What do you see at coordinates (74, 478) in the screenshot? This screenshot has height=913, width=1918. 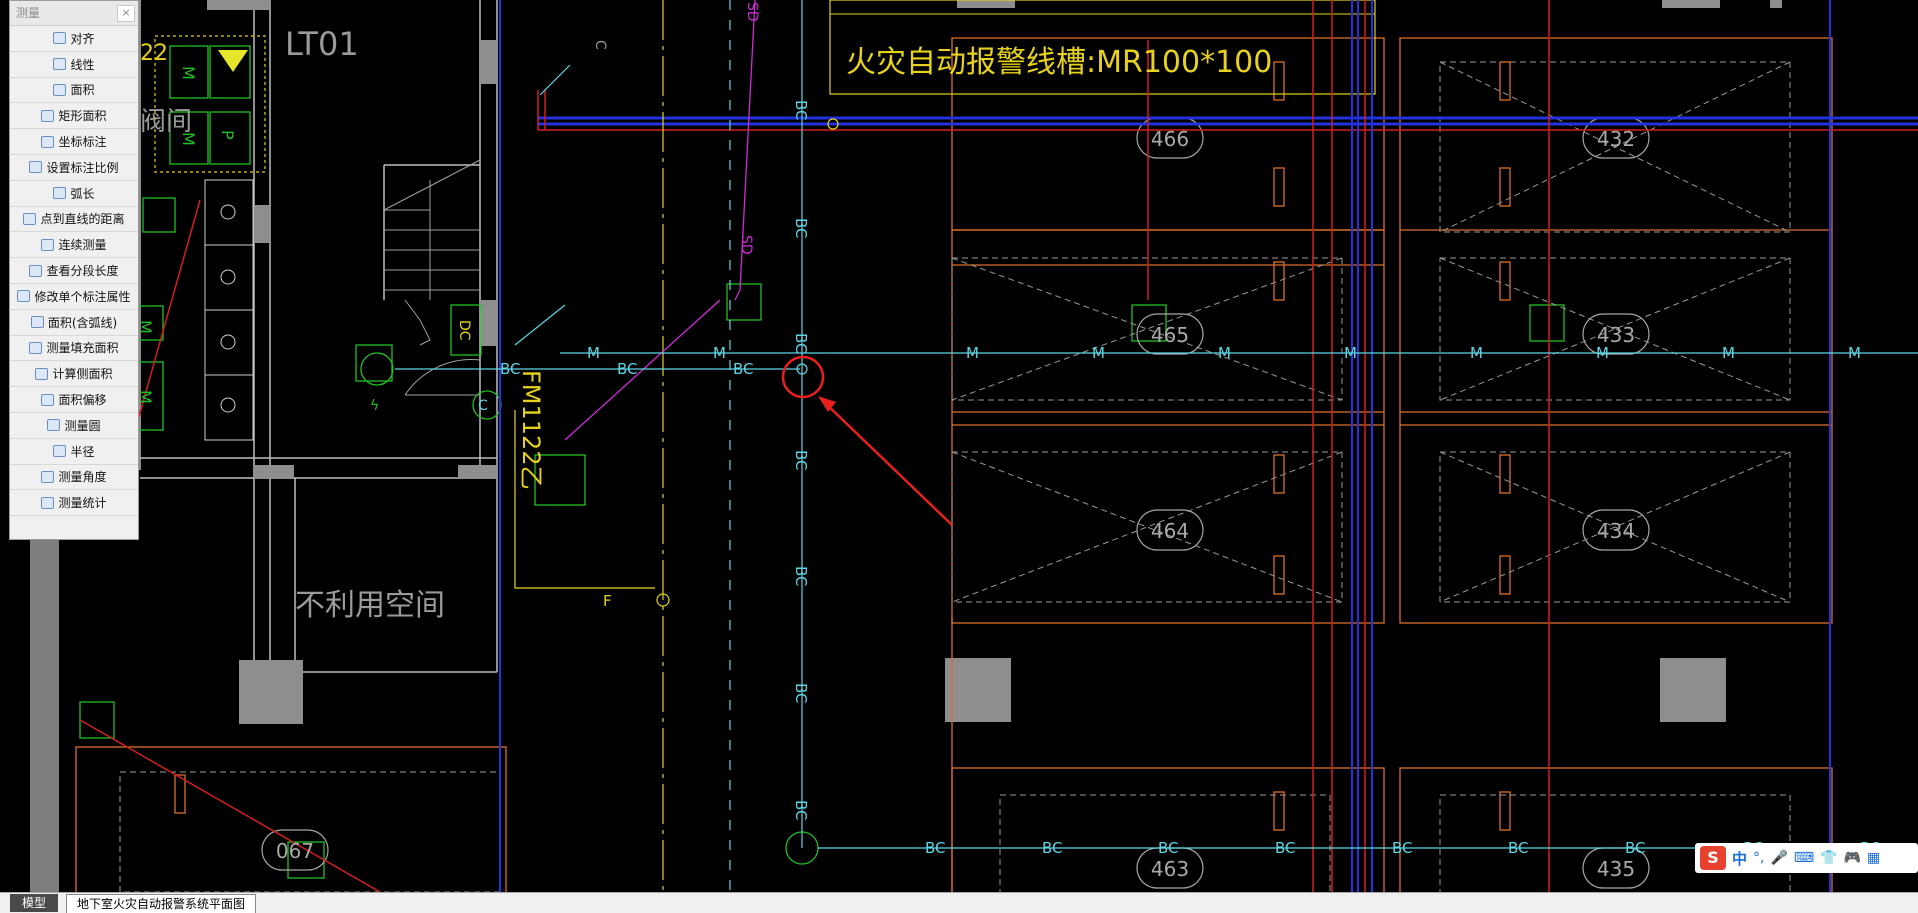 I see `tool-angle: 测量角度` at bounding box center [74, 478].